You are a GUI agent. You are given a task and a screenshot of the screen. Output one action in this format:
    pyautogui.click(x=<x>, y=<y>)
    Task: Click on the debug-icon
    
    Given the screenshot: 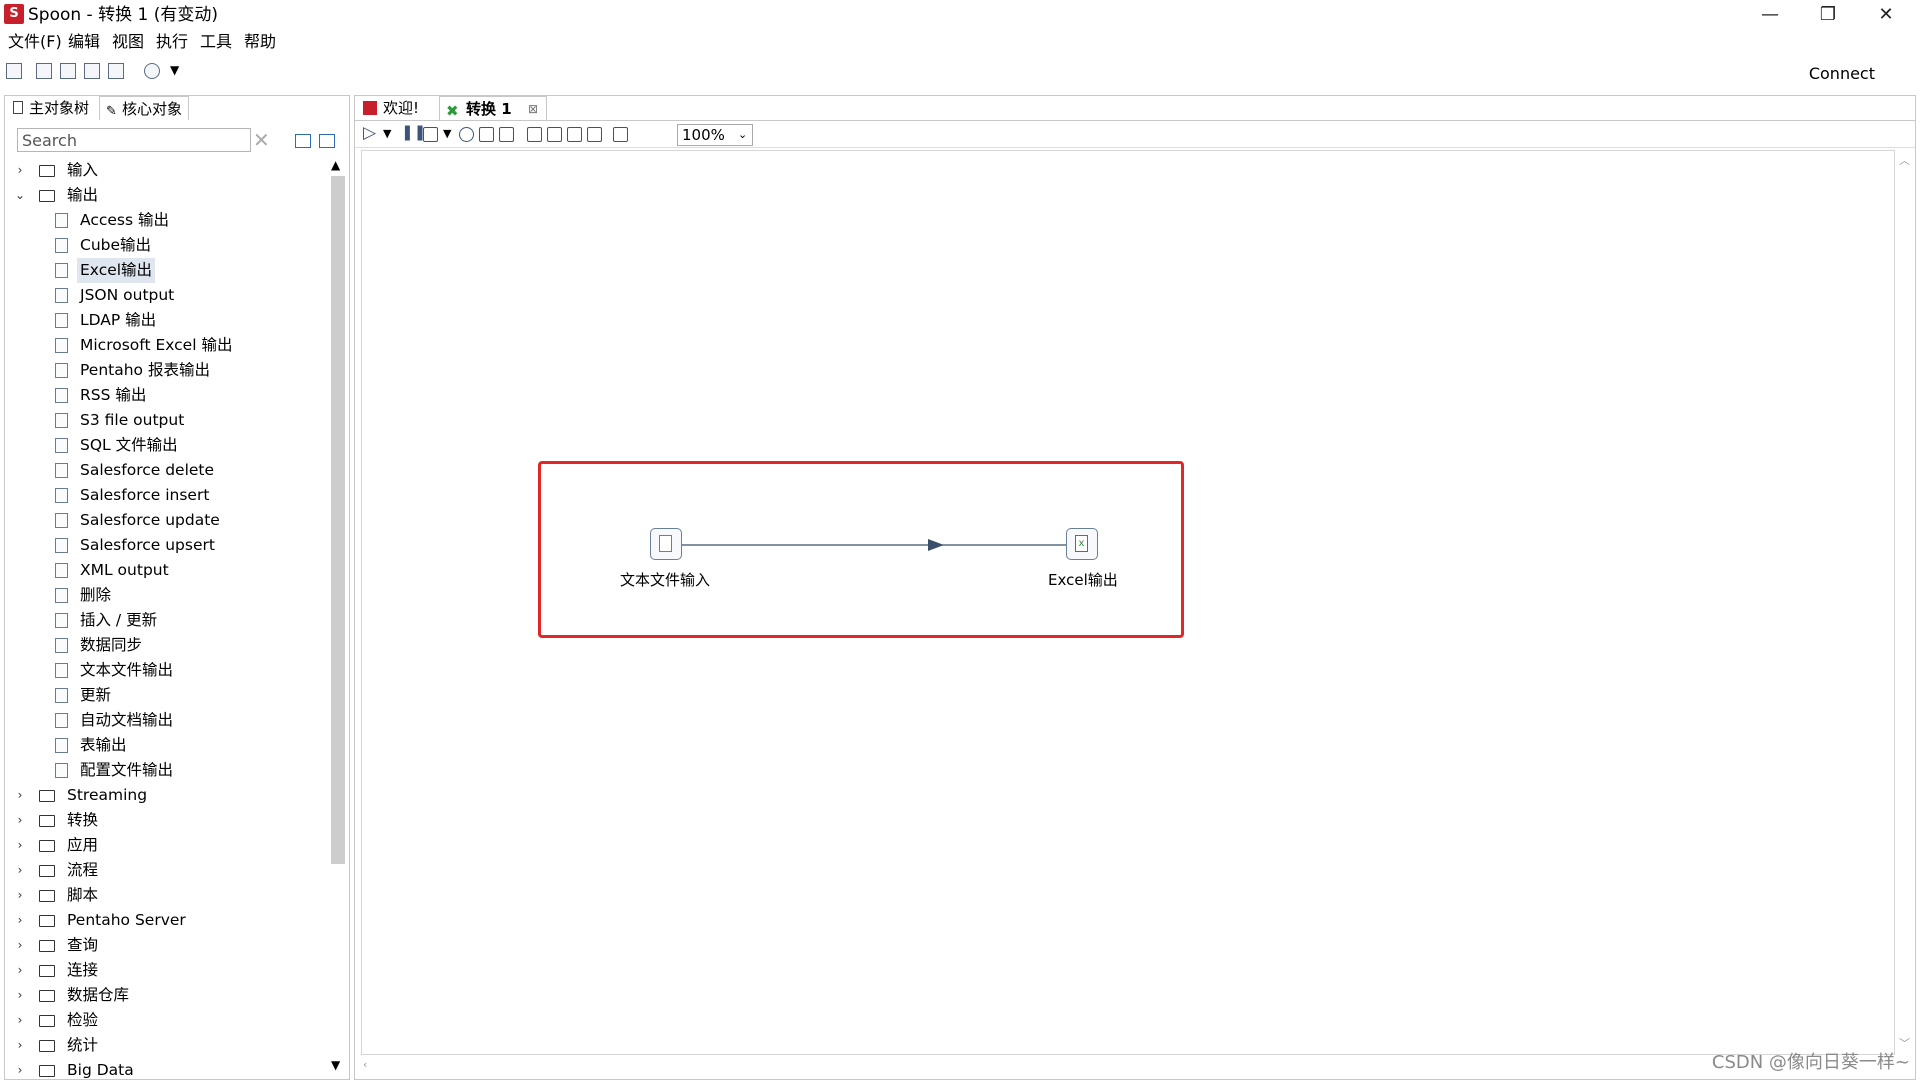 What is the action you would take?
    pyautogui.click(x=486, y=134)
    